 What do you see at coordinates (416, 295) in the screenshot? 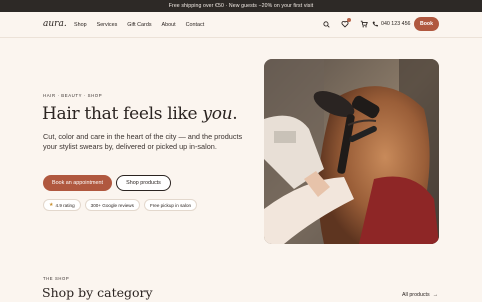
I see `all-products-label: All products` at bounding box center [416, 295].